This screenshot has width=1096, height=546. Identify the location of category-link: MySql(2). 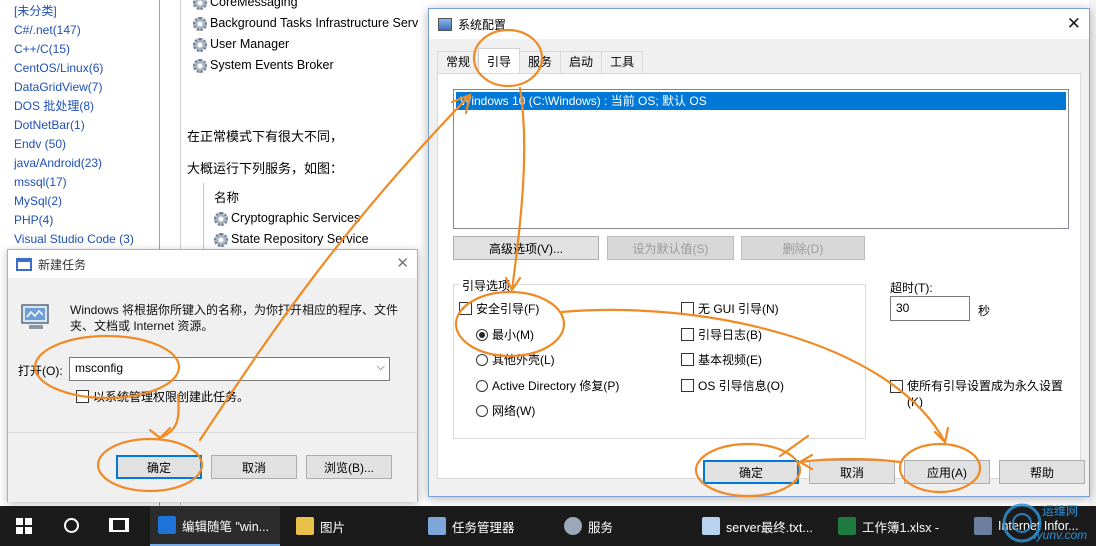
(86, 201).